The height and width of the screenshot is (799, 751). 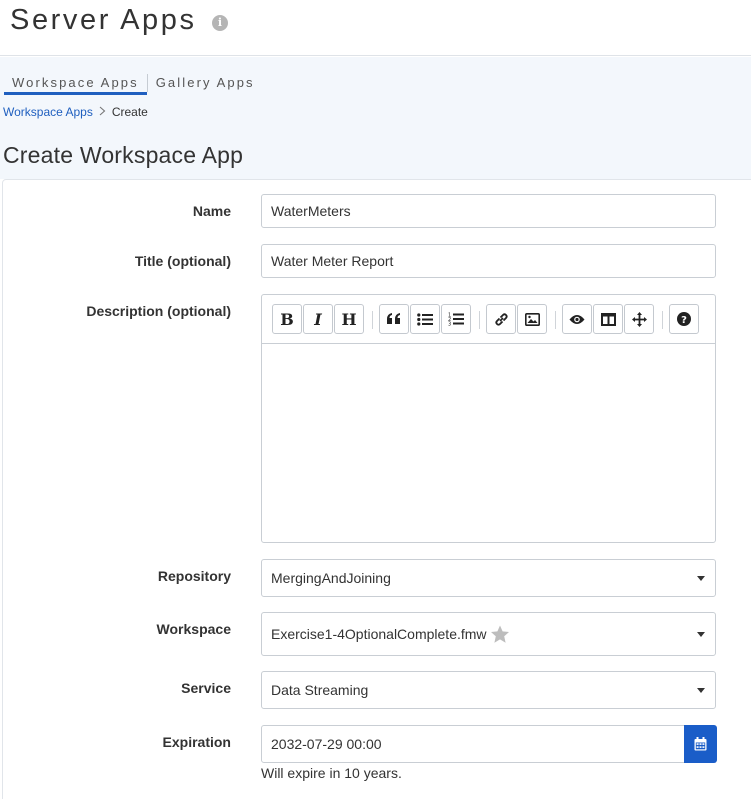 I want to click on name-label: Name, so click(x=211, y=211).